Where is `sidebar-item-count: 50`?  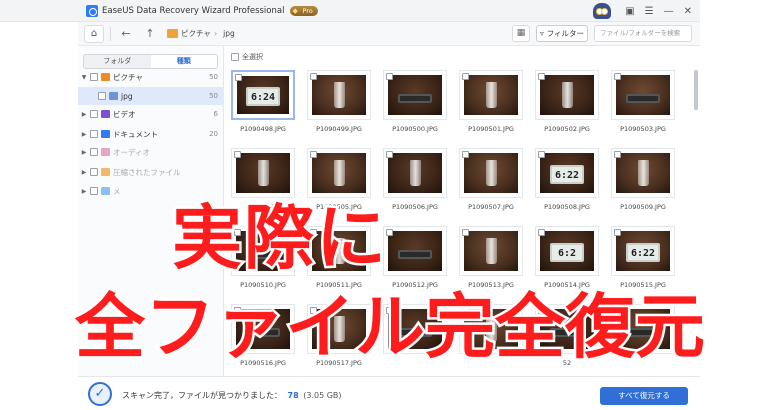 sidebar-item-count: 50 is located at coordinates (213, 77).